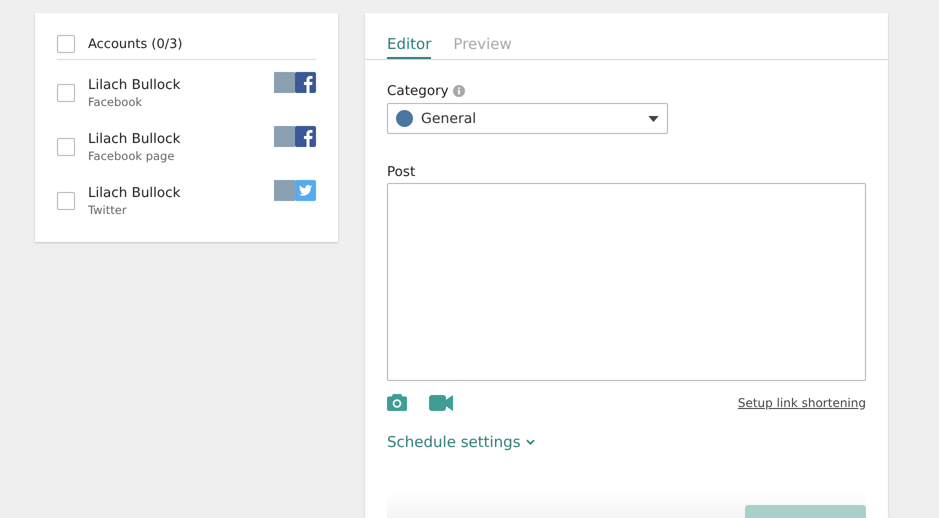 The width and height of the screenshot is (939, 518). Describe the element at coordinates (527, 118) in the screenshot. I see `category-dropdown: General` at that location.